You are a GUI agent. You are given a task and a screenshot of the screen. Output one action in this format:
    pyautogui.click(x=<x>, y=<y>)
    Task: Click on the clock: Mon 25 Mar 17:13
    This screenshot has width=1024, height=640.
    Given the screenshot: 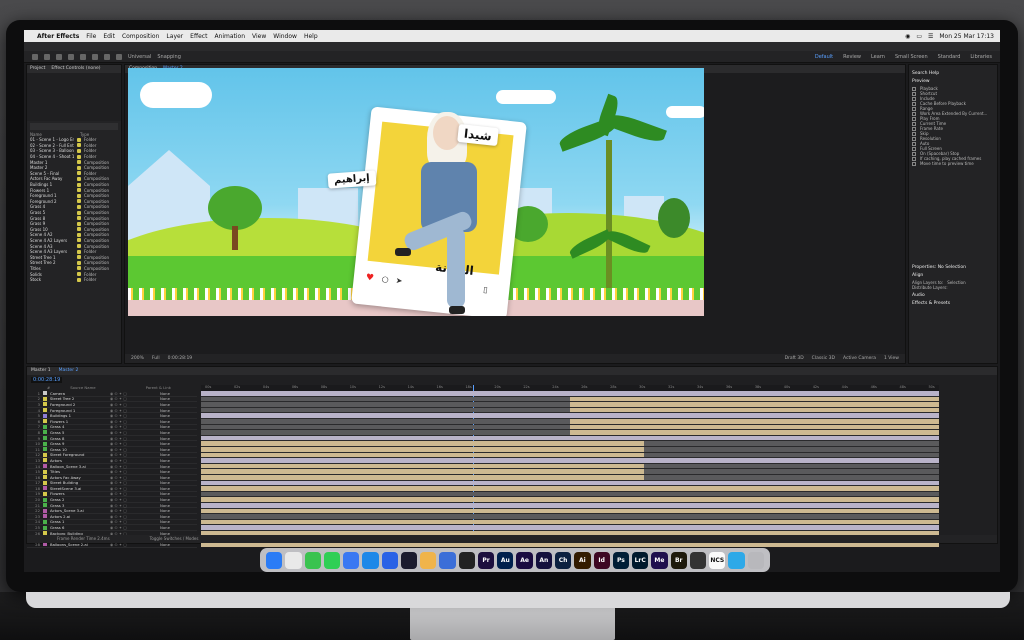 What is the action you would take?
    pyautogui.click(x=966, y=36)
    